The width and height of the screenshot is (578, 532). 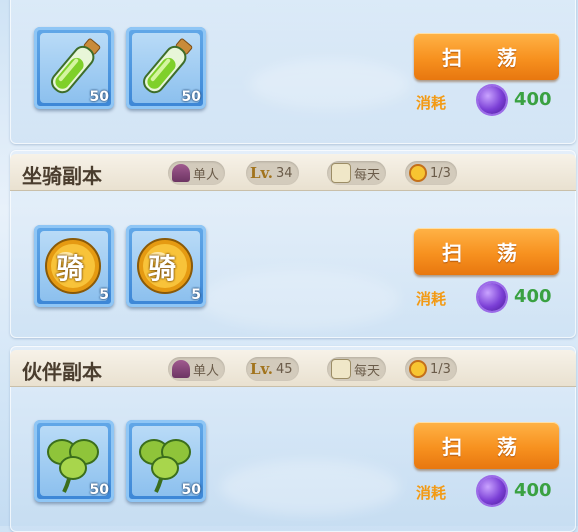 I want to click on level-value: 34, so click(x=284, y=173).